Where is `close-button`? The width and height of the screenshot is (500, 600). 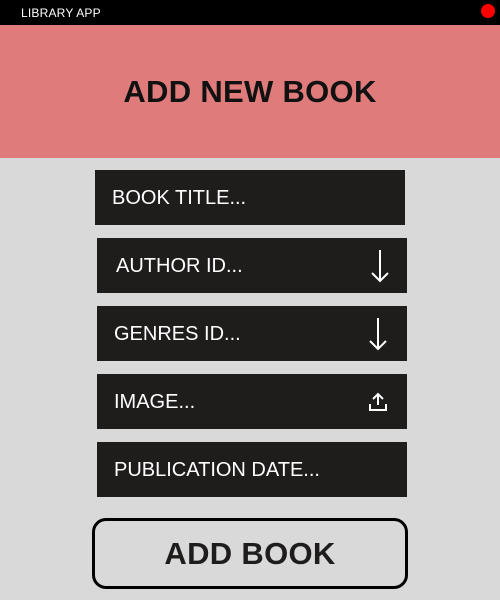 close-button is located at coordinates (488, 11).